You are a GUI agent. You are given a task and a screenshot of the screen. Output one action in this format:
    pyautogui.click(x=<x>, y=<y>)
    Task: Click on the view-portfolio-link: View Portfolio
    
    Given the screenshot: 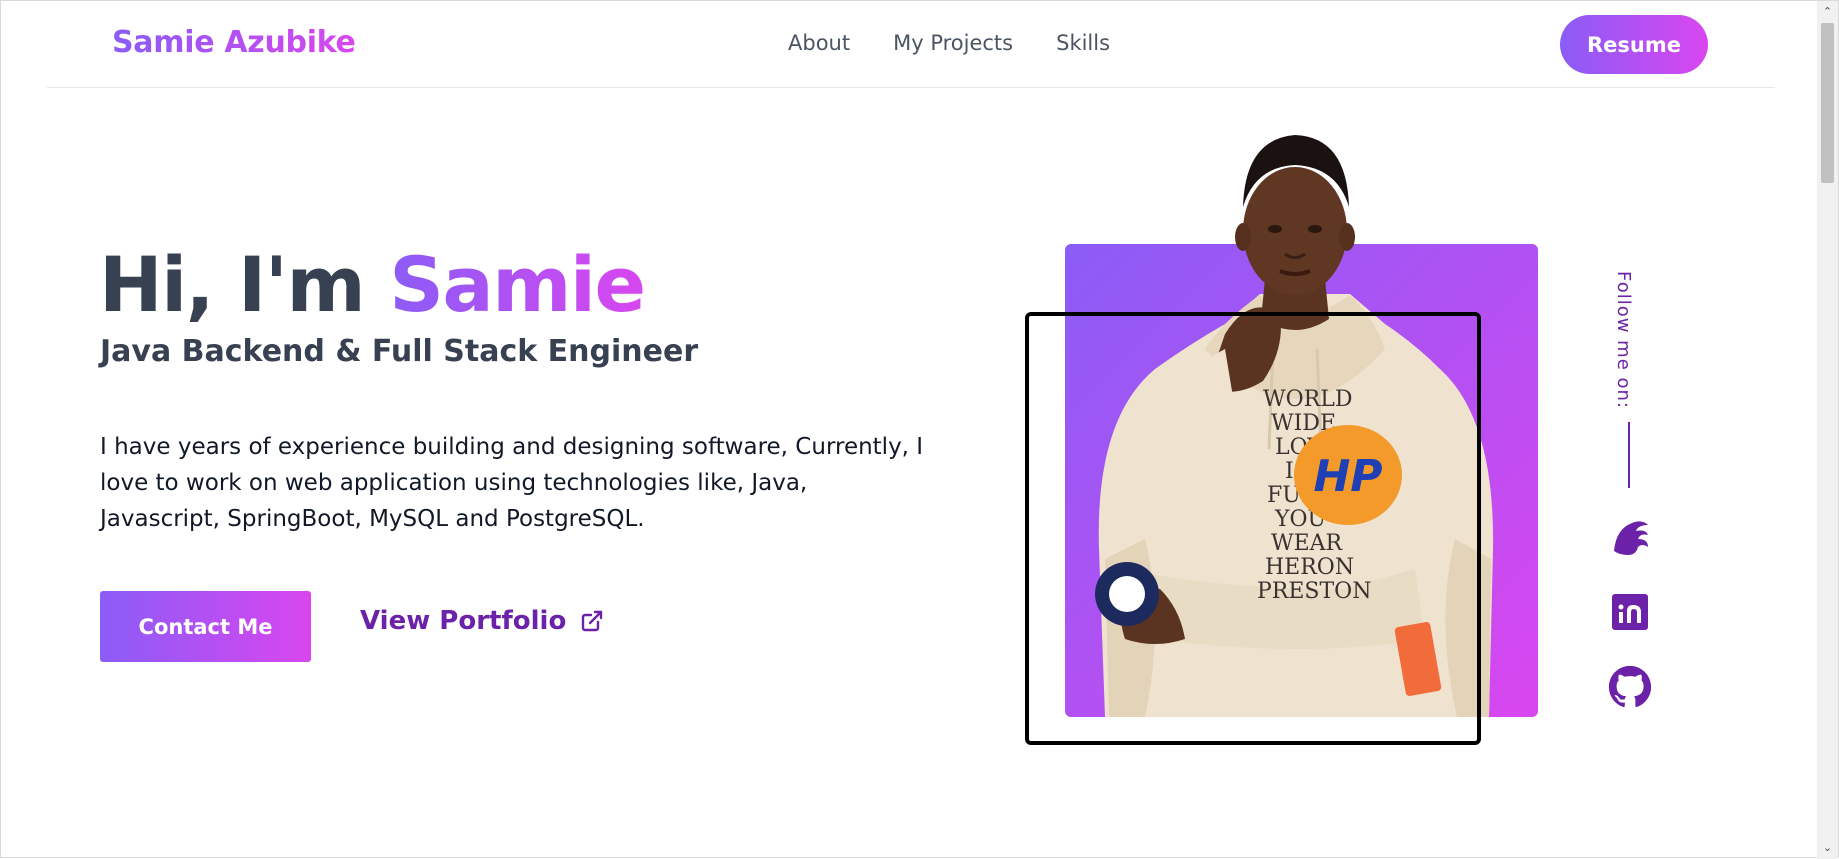 What is the action you would take?
    pyautogui.click(x=482, y=621)
    